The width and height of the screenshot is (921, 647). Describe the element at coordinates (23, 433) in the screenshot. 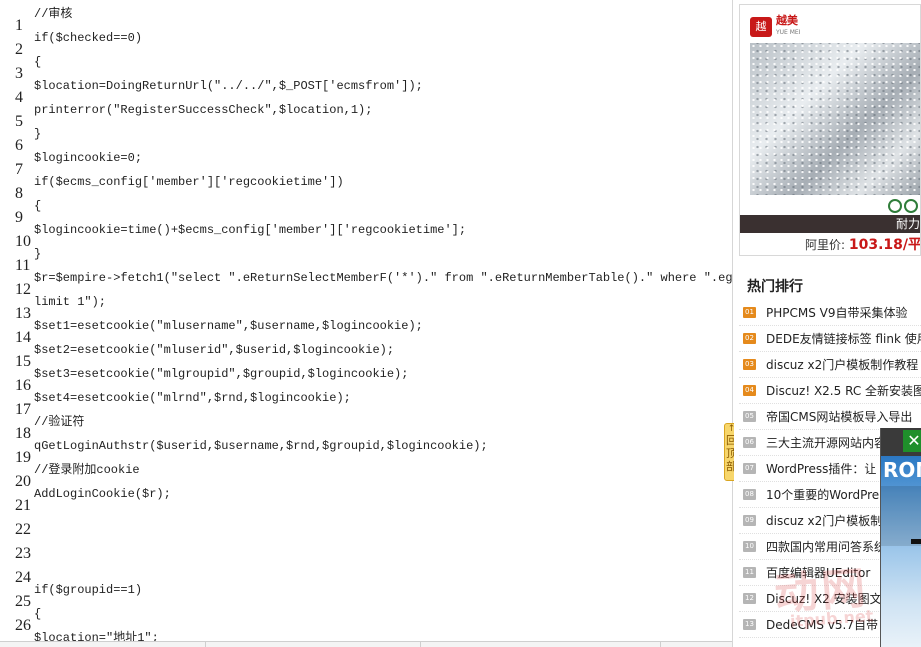

I see `line-number: 18` at that location.